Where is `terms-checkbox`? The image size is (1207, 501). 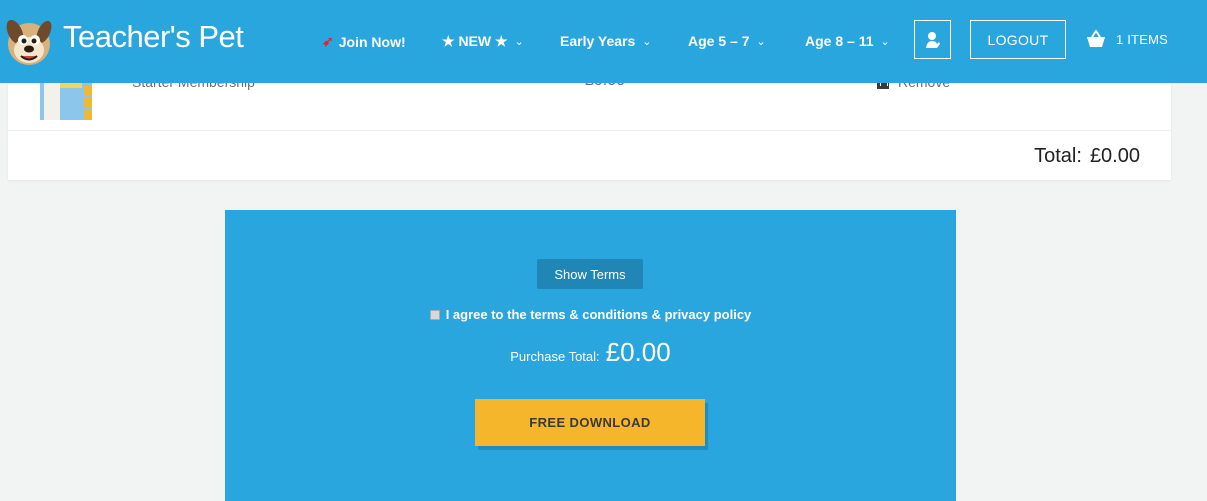 terms-checkbox is located at coordinates (434, 314).